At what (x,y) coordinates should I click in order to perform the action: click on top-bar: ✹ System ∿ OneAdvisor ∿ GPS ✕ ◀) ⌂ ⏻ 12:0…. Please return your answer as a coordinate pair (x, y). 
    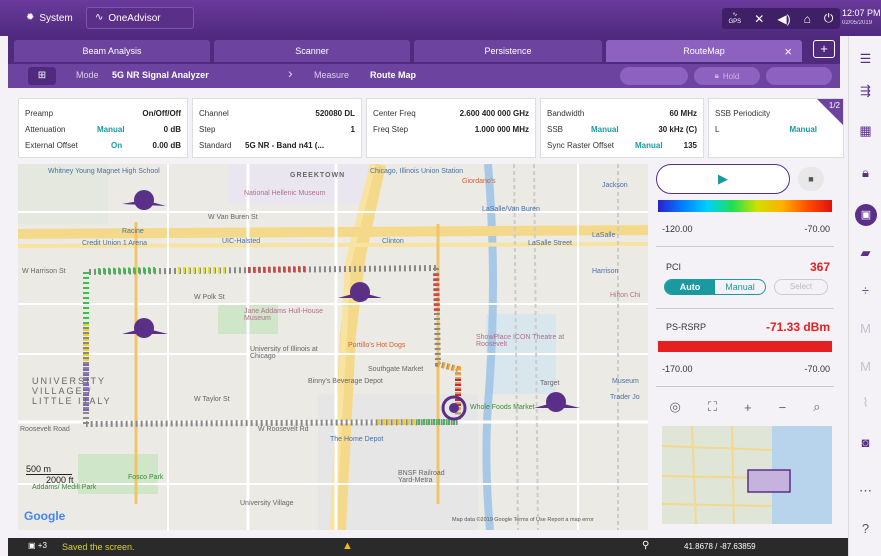
    Looking at the image, I should click on (440, 18).